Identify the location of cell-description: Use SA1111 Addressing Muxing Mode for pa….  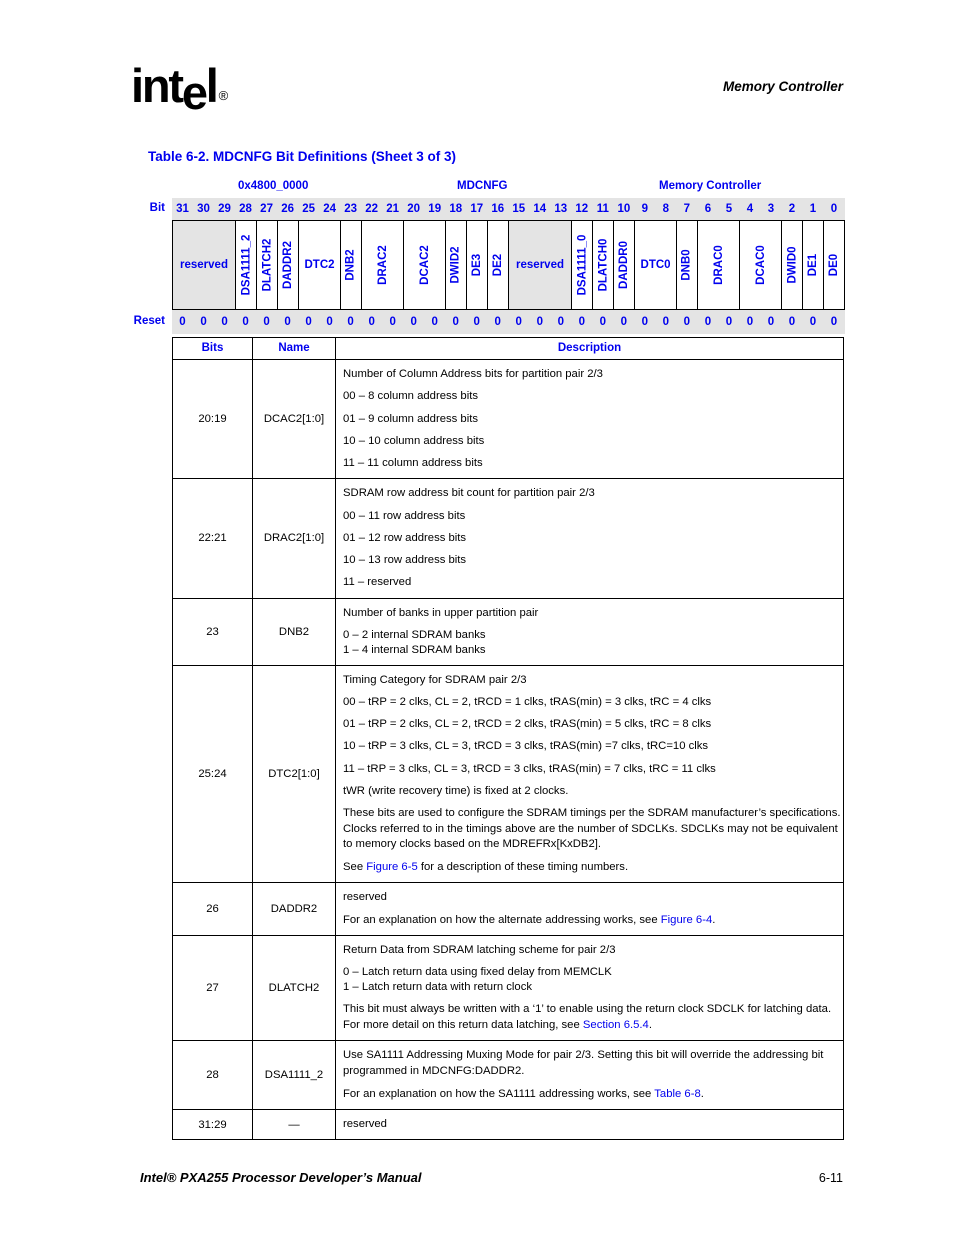
(589, 1075).